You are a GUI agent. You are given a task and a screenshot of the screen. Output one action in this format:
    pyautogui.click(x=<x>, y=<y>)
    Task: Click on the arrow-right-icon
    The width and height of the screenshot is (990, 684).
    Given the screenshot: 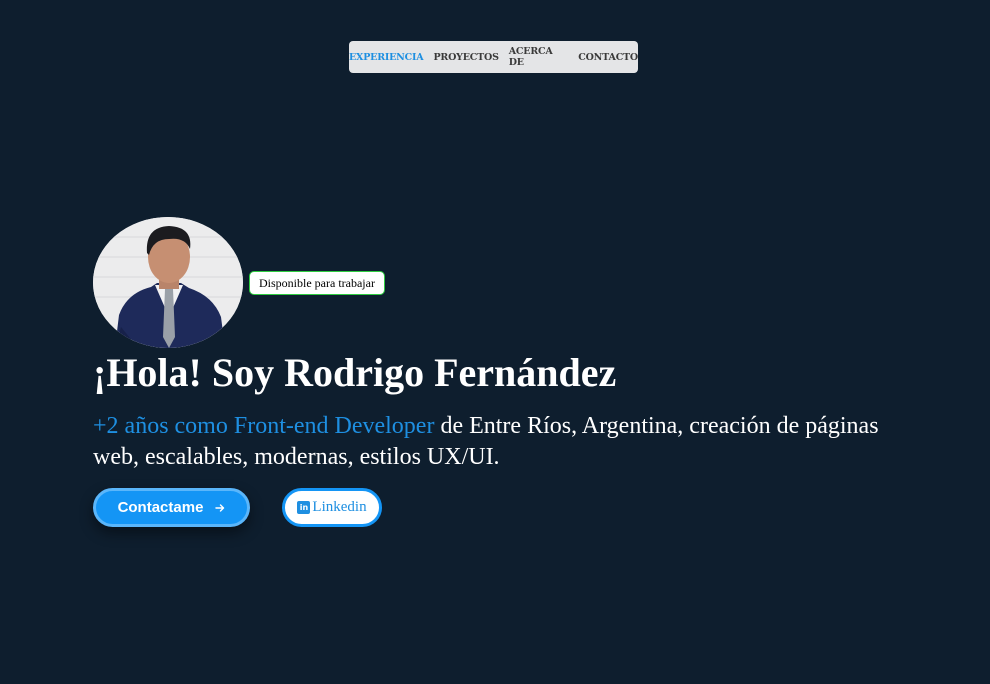 What is the action you would take?
    pyautogui.click(x=220, y=507)
    